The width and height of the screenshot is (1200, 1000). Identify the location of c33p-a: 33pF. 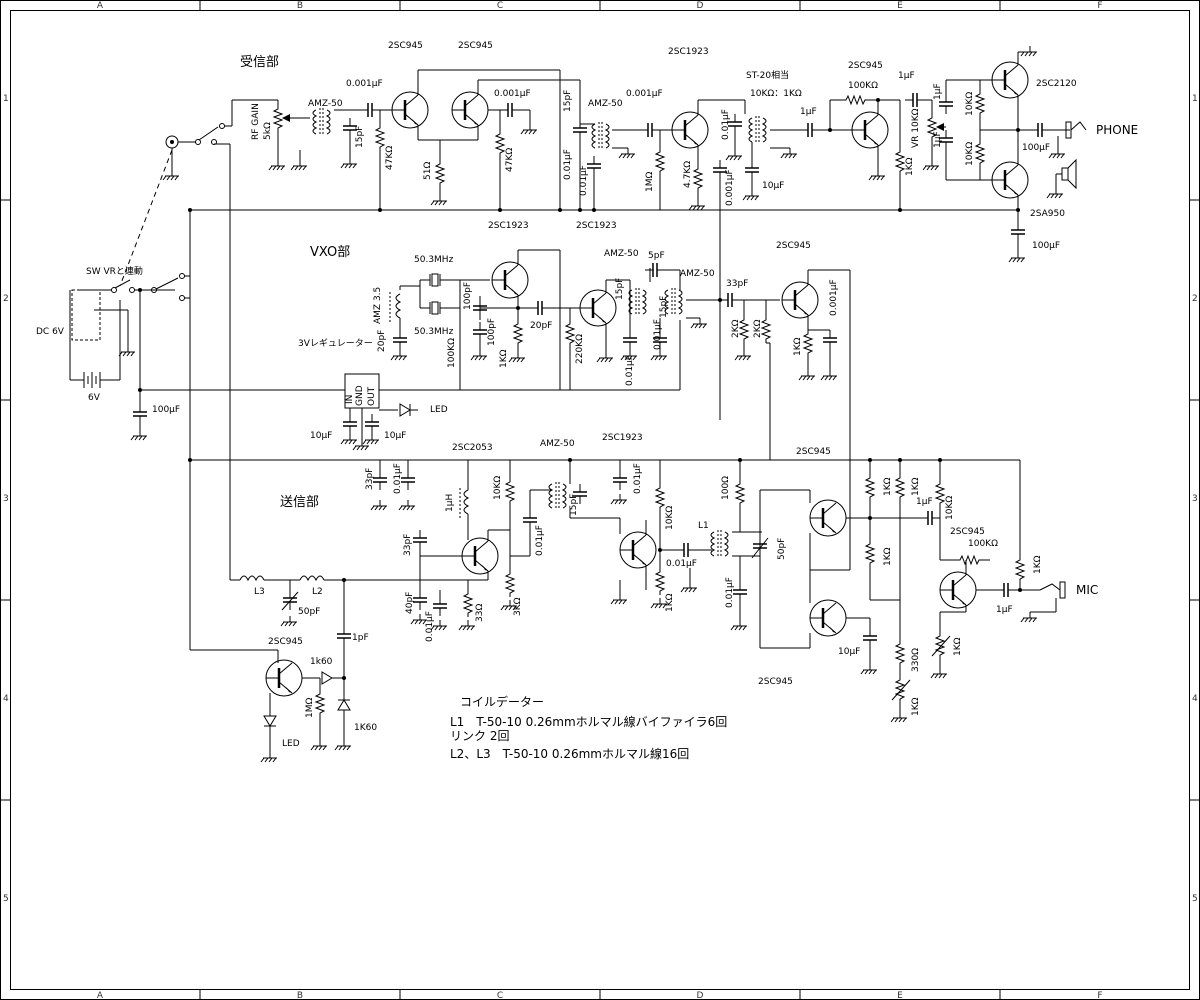
(737, 284).